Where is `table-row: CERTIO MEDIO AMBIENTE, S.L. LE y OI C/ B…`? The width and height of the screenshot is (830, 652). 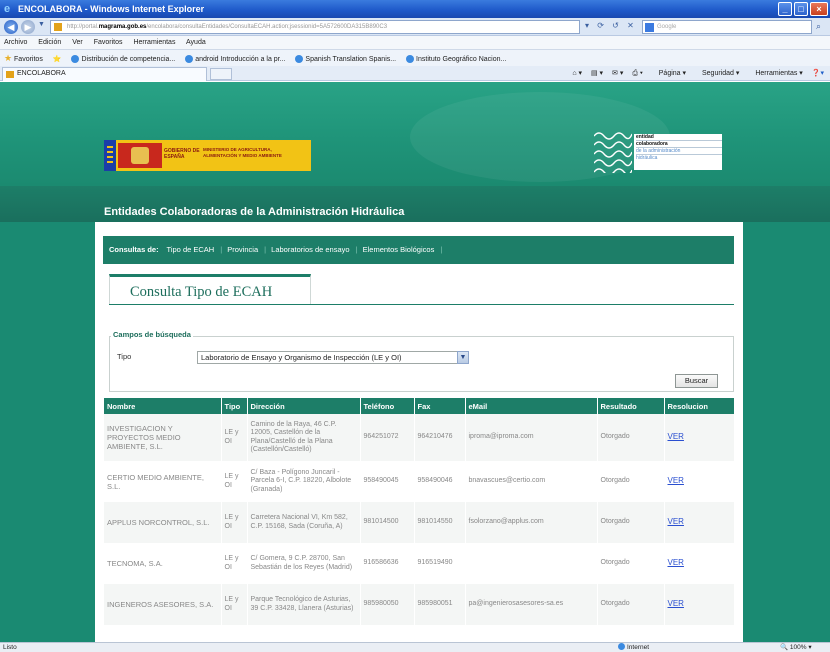 table-row: CERTIO MEDIO AMBIENTE, S.L. LE y OI C/ B… is located at coordinates (419, 481).